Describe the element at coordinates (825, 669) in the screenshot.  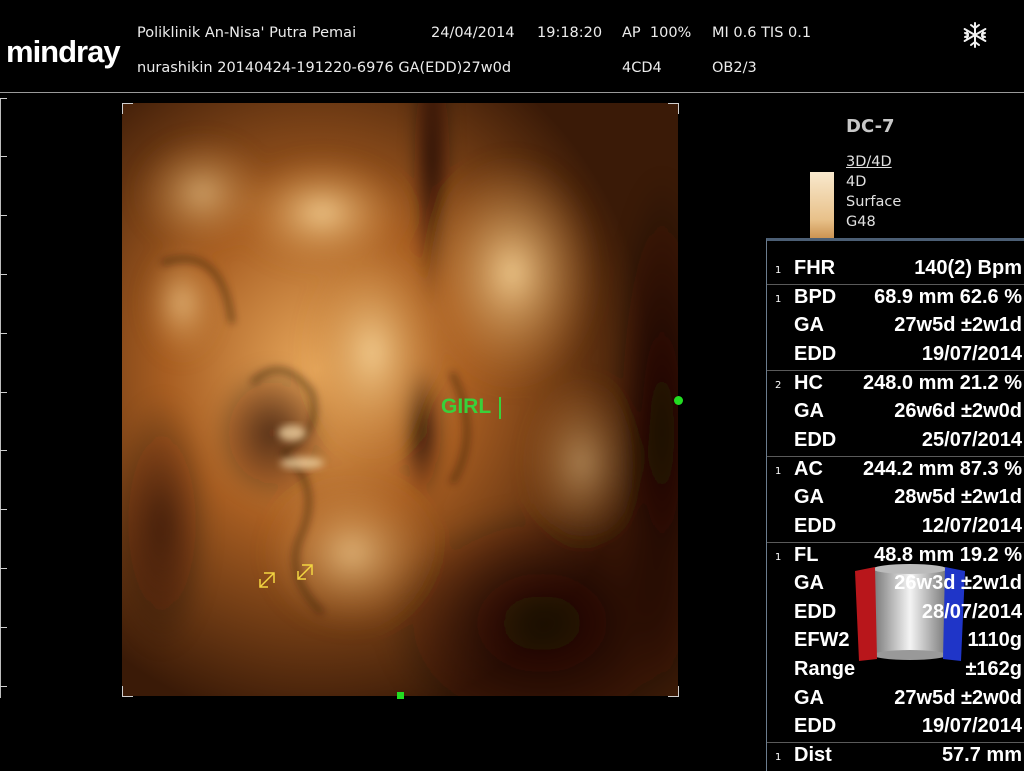
I see `measurement-label: Range` at that location.